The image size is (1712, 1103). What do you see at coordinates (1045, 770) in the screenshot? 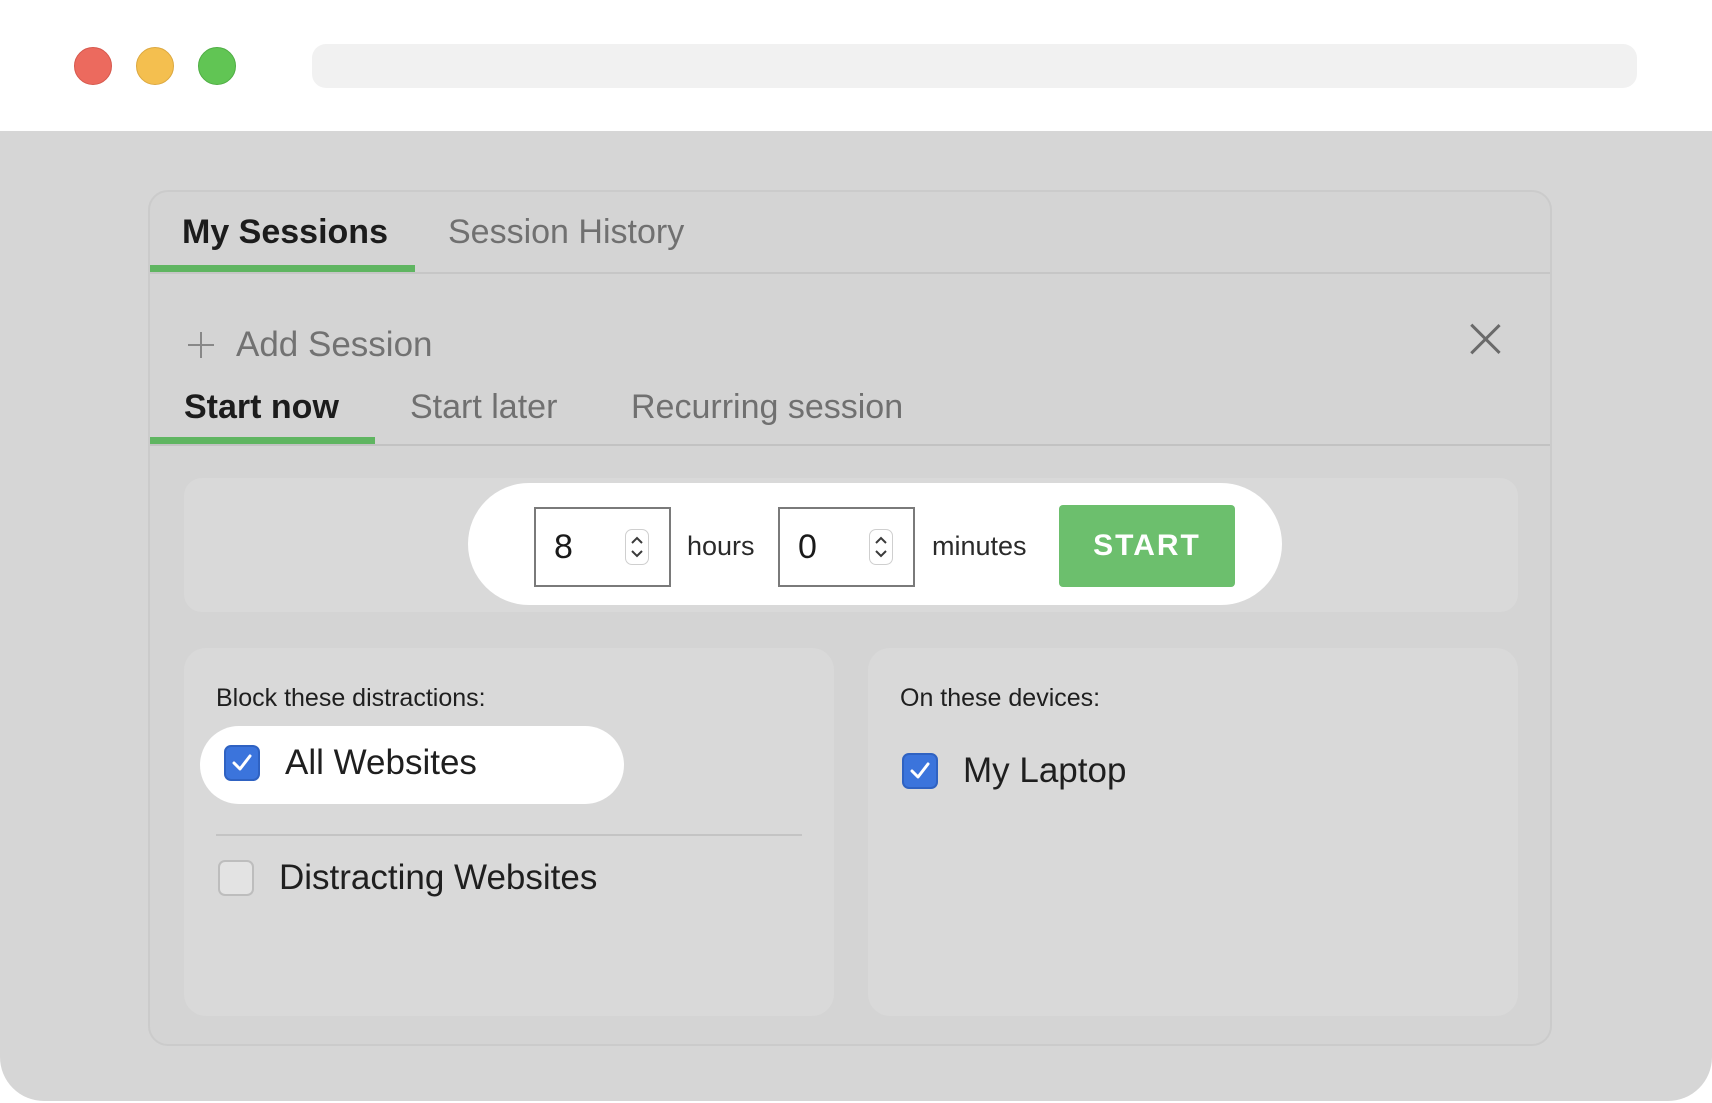
I see `my-laptop-label: My Laptop` at bounding box center [1045, 770].